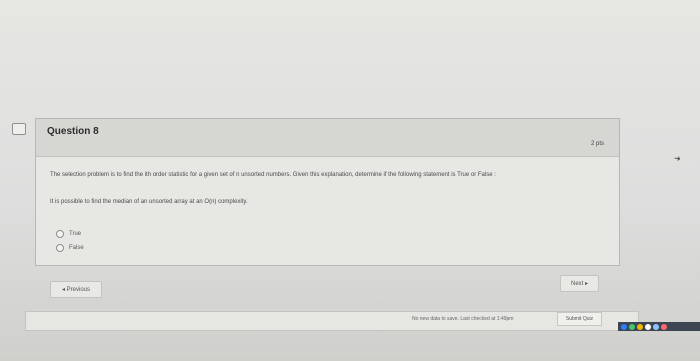 This screenshot has width=700, height=361. Describe the element at coordinates (332, 321) in the screenshot. I see `quiz-footer` at that location.